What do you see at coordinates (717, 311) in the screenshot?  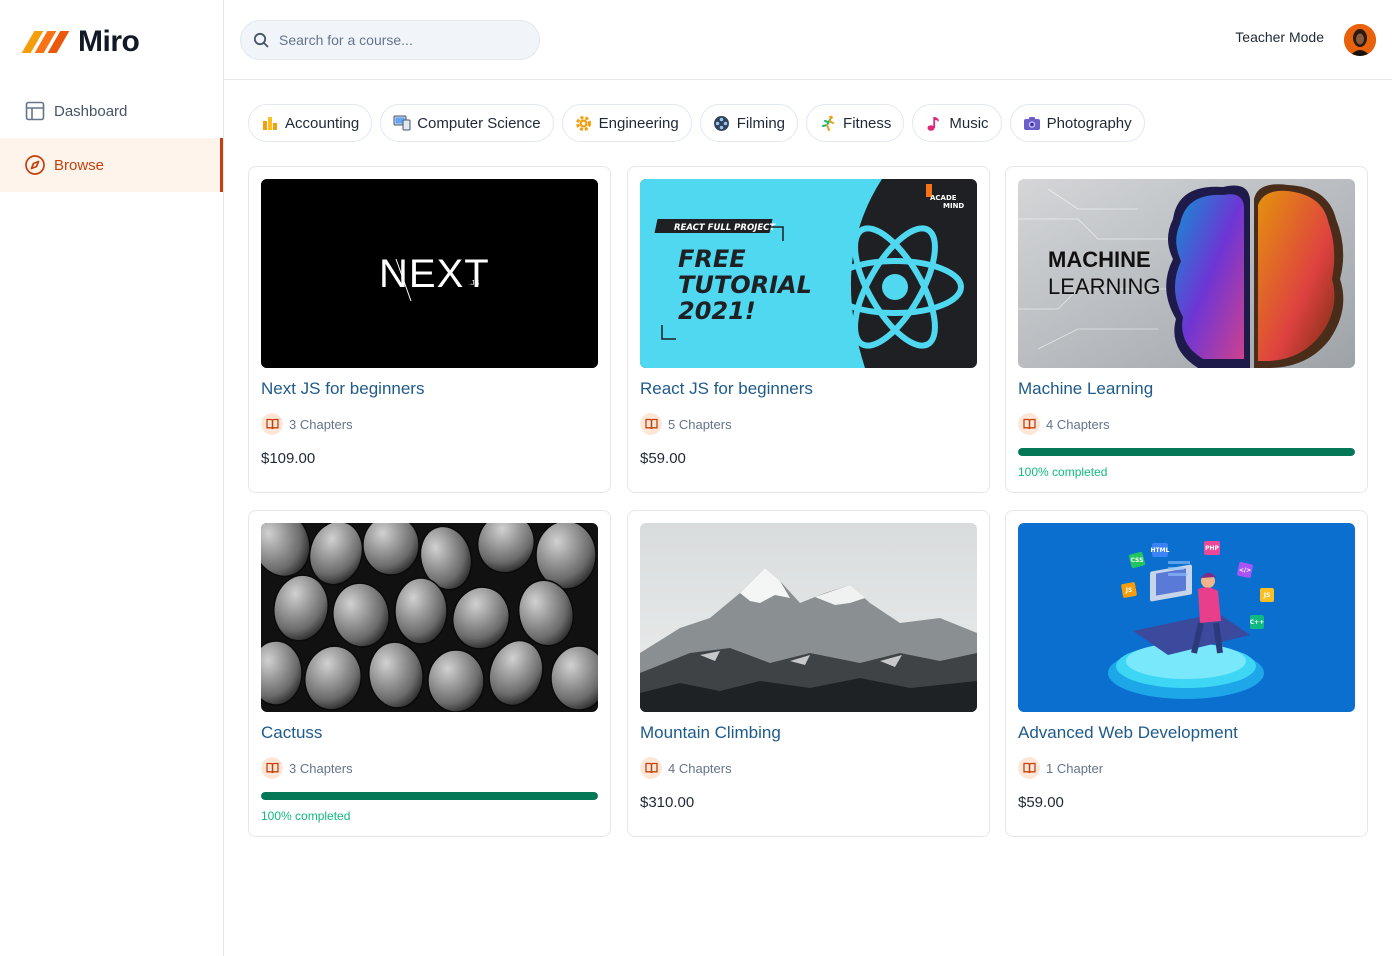 I see `thumb-text: 2021!` at bounding box center [717, 311].